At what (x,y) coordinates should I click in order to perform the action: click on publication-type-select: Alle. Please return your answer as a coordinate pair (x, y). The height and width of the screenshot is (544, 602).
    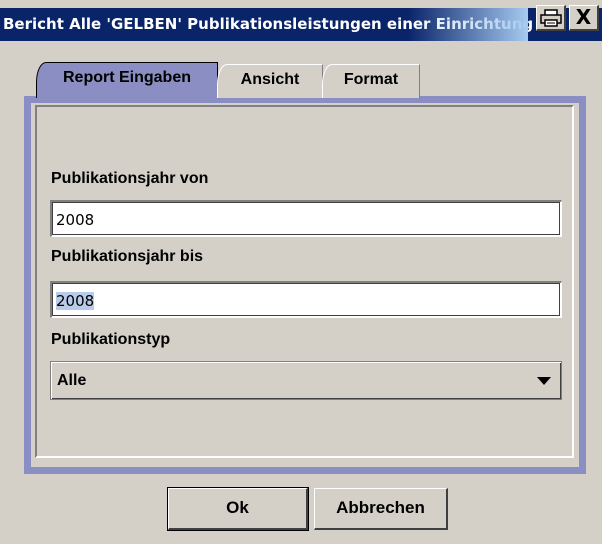
    Looking at the image, I should click on (306, 380).